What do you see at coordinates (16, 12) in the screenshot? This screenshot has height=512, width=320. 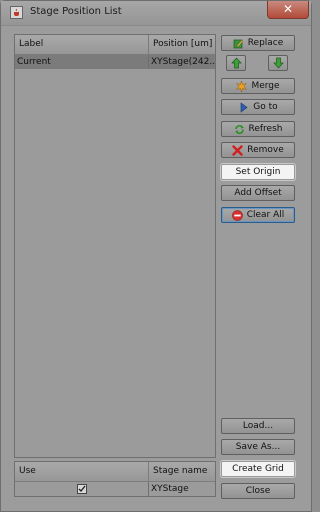 I see `java-cup-icon` at bounding box center [16, 12].